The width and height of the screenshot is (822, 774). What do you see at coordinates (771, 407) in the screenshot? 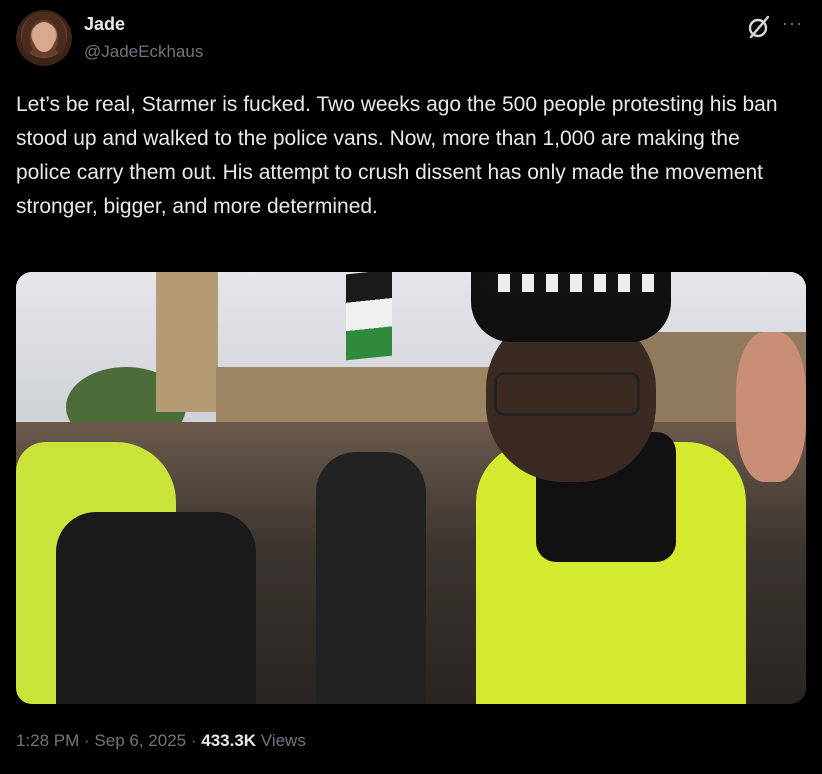
I see `video-bystander` at bounding box center [771, 407].